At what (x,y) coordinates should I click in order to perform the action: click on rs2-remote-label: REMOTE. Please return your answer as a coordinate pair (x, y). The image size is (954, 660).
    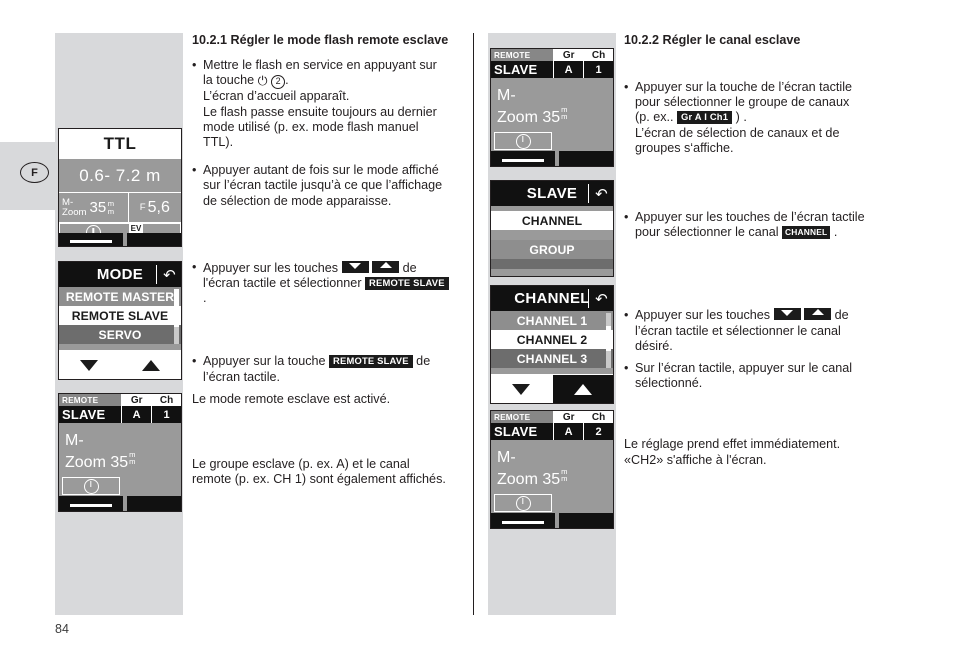
    Looking at the image, I should click on (522, 55).